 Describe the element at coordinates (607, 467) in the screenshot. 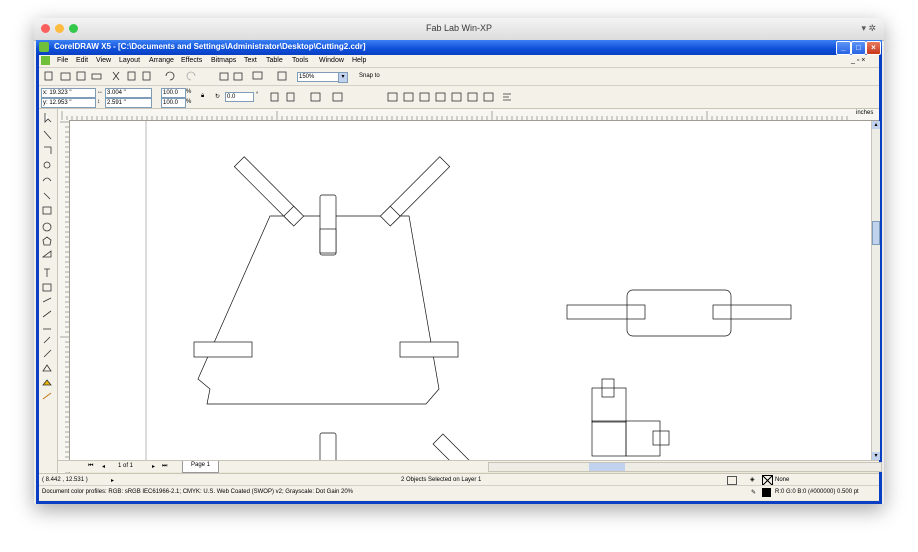

I see `hscroll-thumb` at that location.